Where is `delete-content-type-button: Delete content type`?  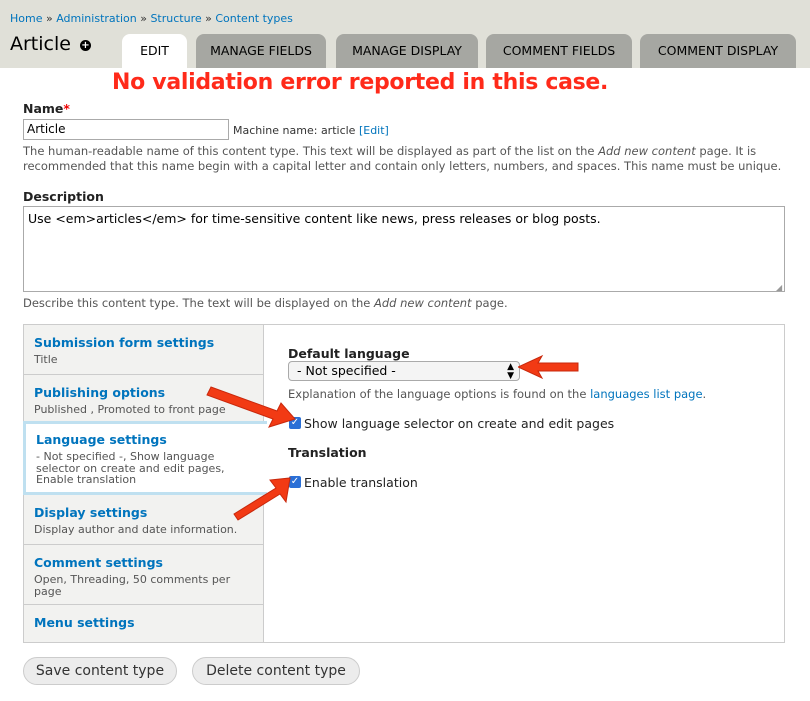 delete-content-type-button: Delete content type is located at coordinates (276, 671).